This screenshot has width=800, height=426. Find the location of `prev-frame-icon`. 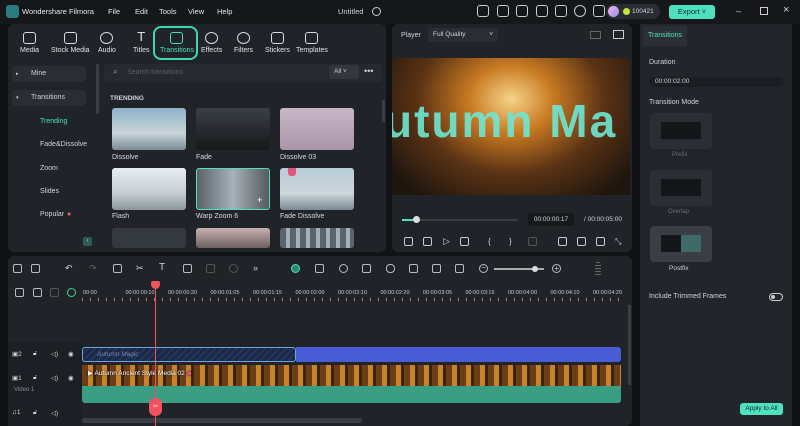

prev-frame-icon is located at coordinates (408, 241).